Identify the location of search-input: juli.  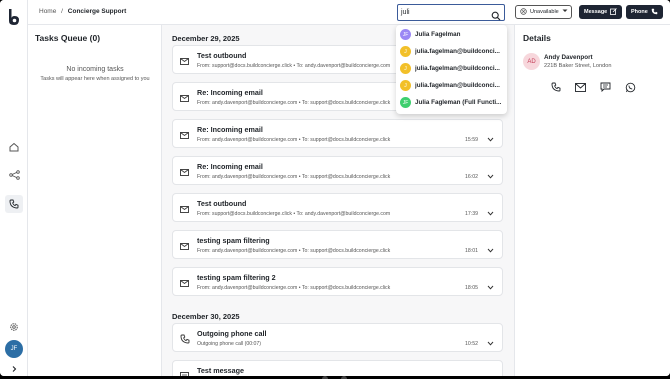
(451, 12).